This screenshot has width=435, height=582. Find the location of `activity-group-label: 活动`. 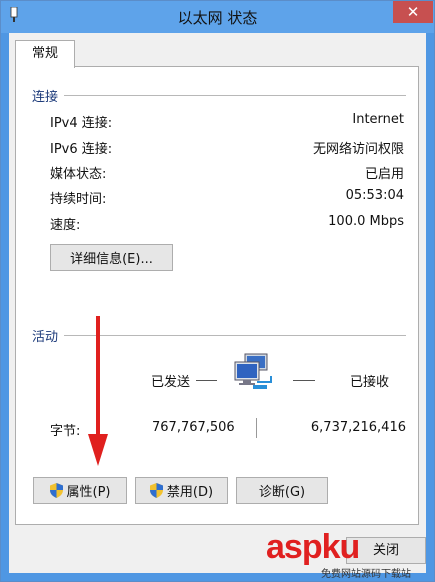

activity-group-label: 活动 is located at coordinates (45, 337).